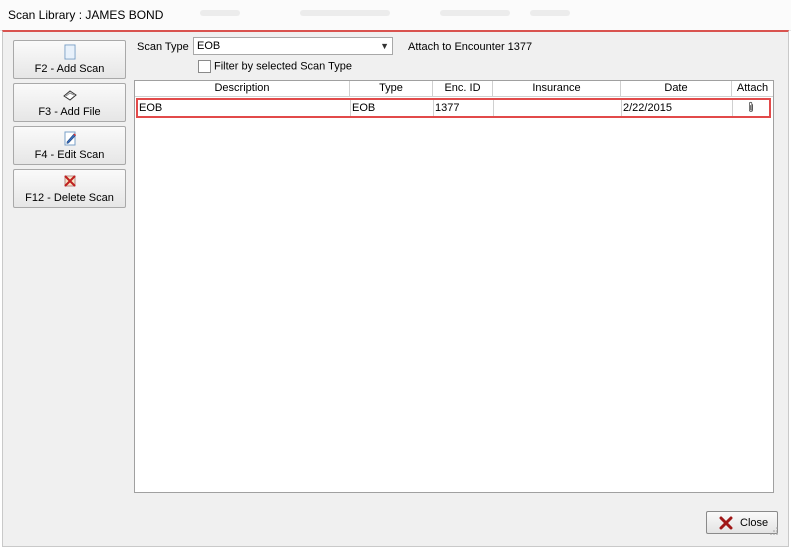 Image resolution: width=791 pixels, height=547 pixels. I want to click on add-file-label: F3 - Add File, so click(69, 112).